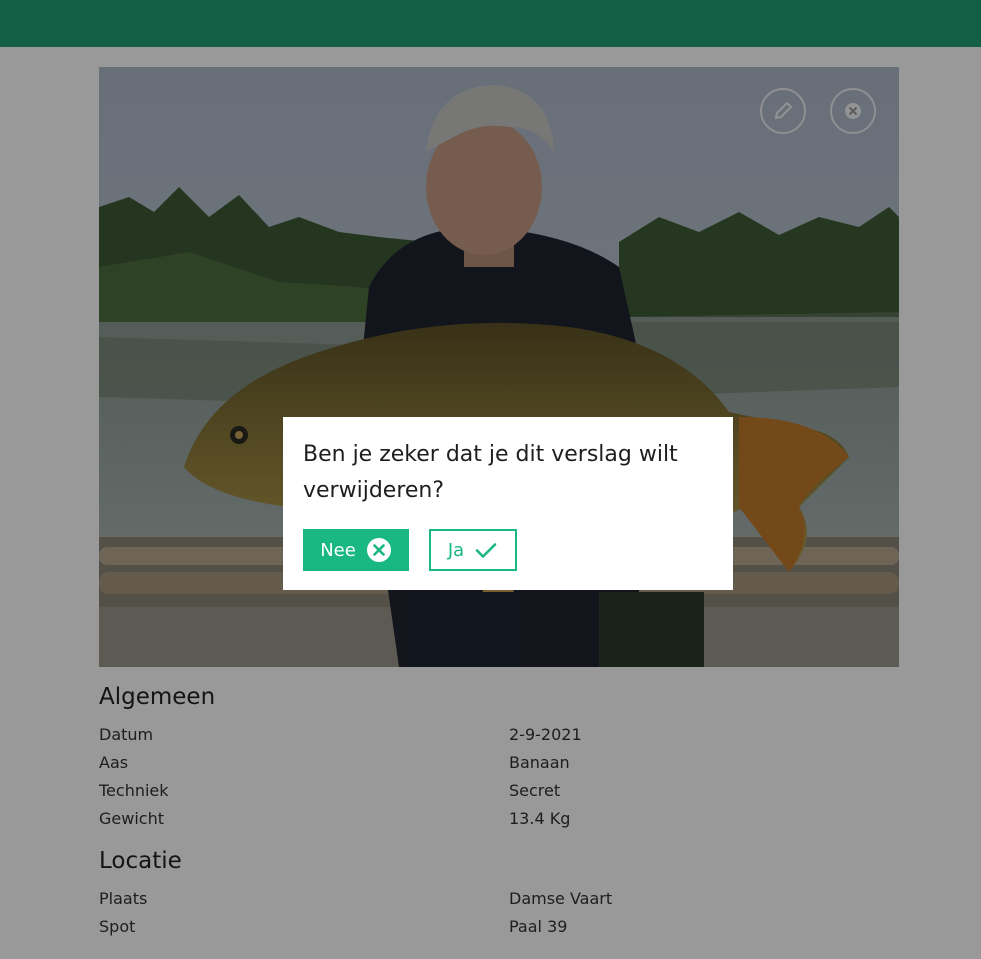 The width and height of the screenshot is (981, 959). I want to click on yes-button: Ja, so click(473, 550).